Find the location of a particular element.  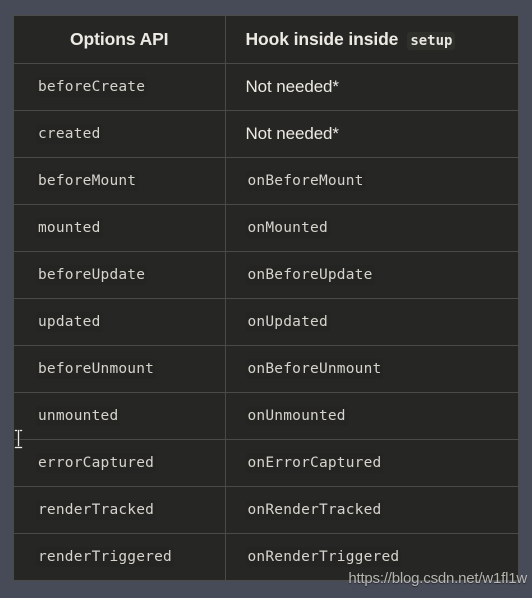

cell-options-api: beforeCreate is located at coordinates (120, 87).